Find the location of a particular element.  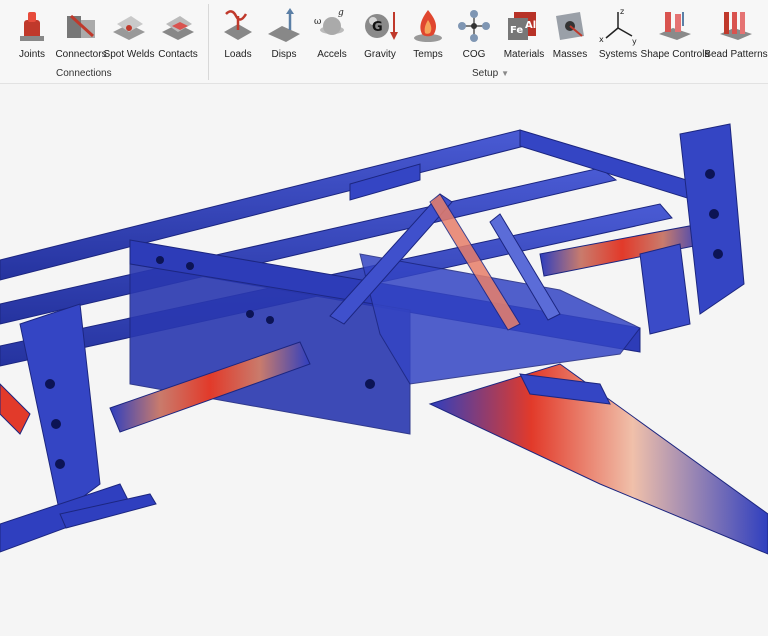

gravity-tool: G Gravity is located at coordinates (380, 32).